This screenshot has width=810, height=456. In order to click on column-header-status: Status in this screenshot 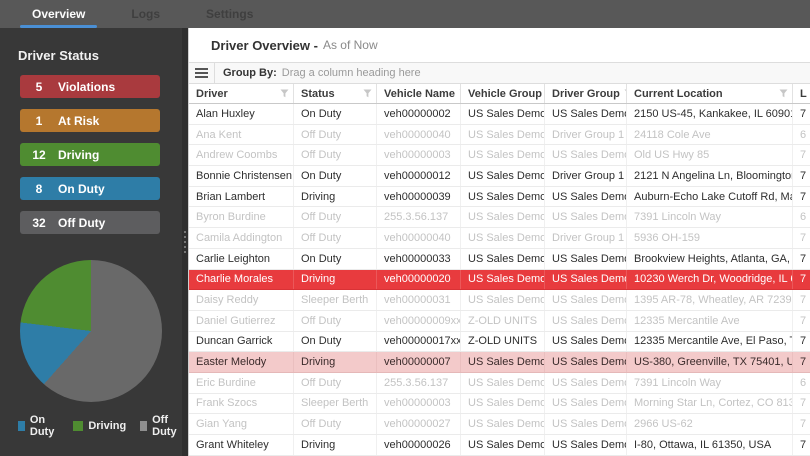, I will do `click(335, 93)`.